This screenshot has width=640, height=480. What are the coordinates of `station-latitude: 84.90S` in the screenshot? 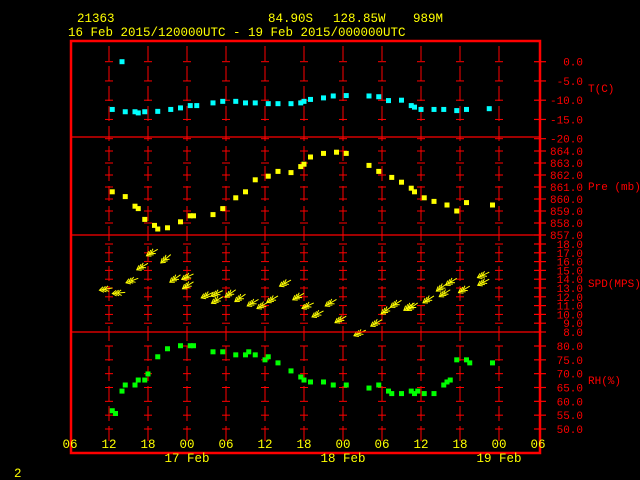 It's located at (290, 19).